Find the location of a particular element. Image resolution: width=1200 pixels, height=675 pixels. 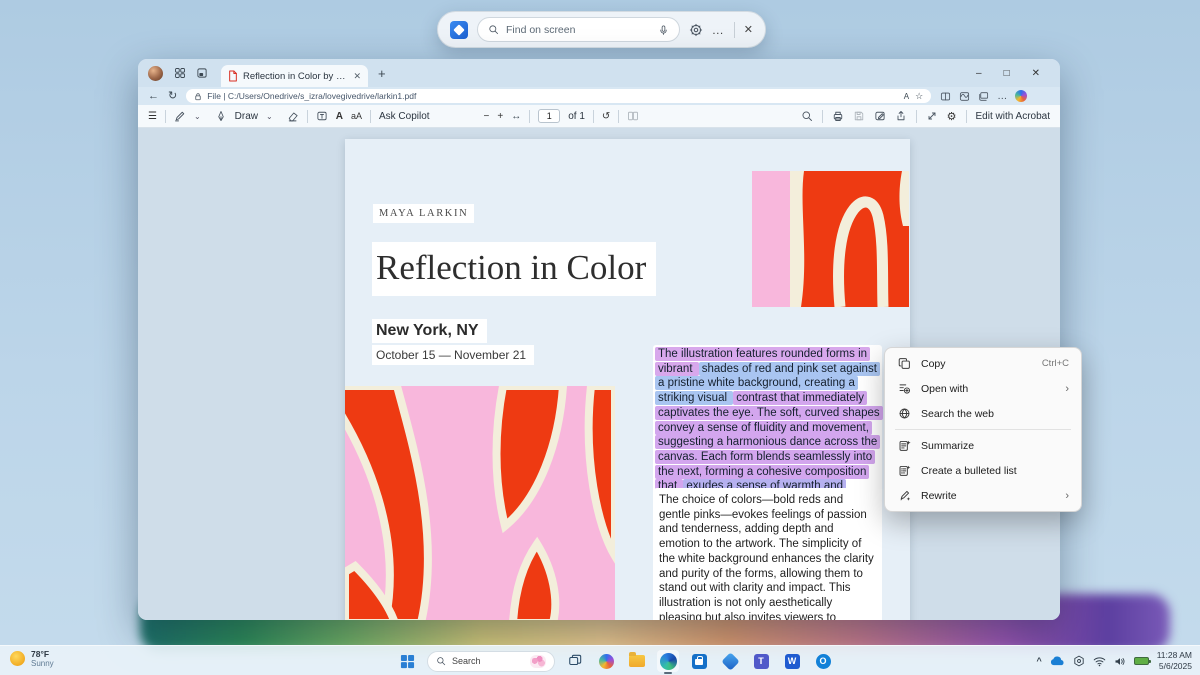

outlook-button: O is located at coordinates (823, 661).